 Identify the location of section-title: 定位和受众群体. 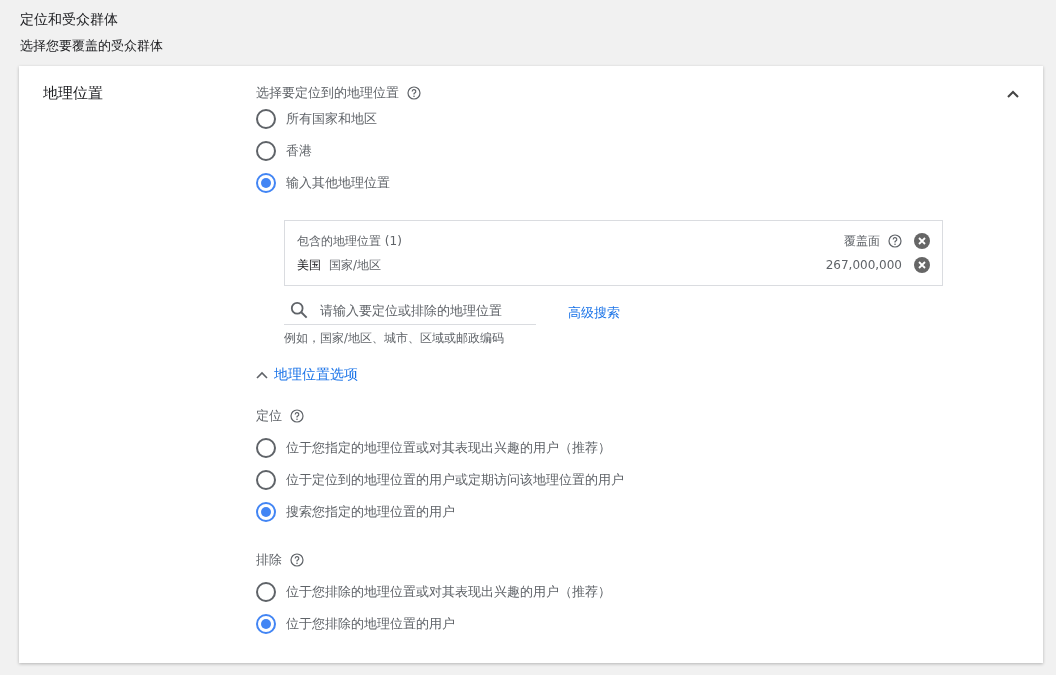
(69, 19).